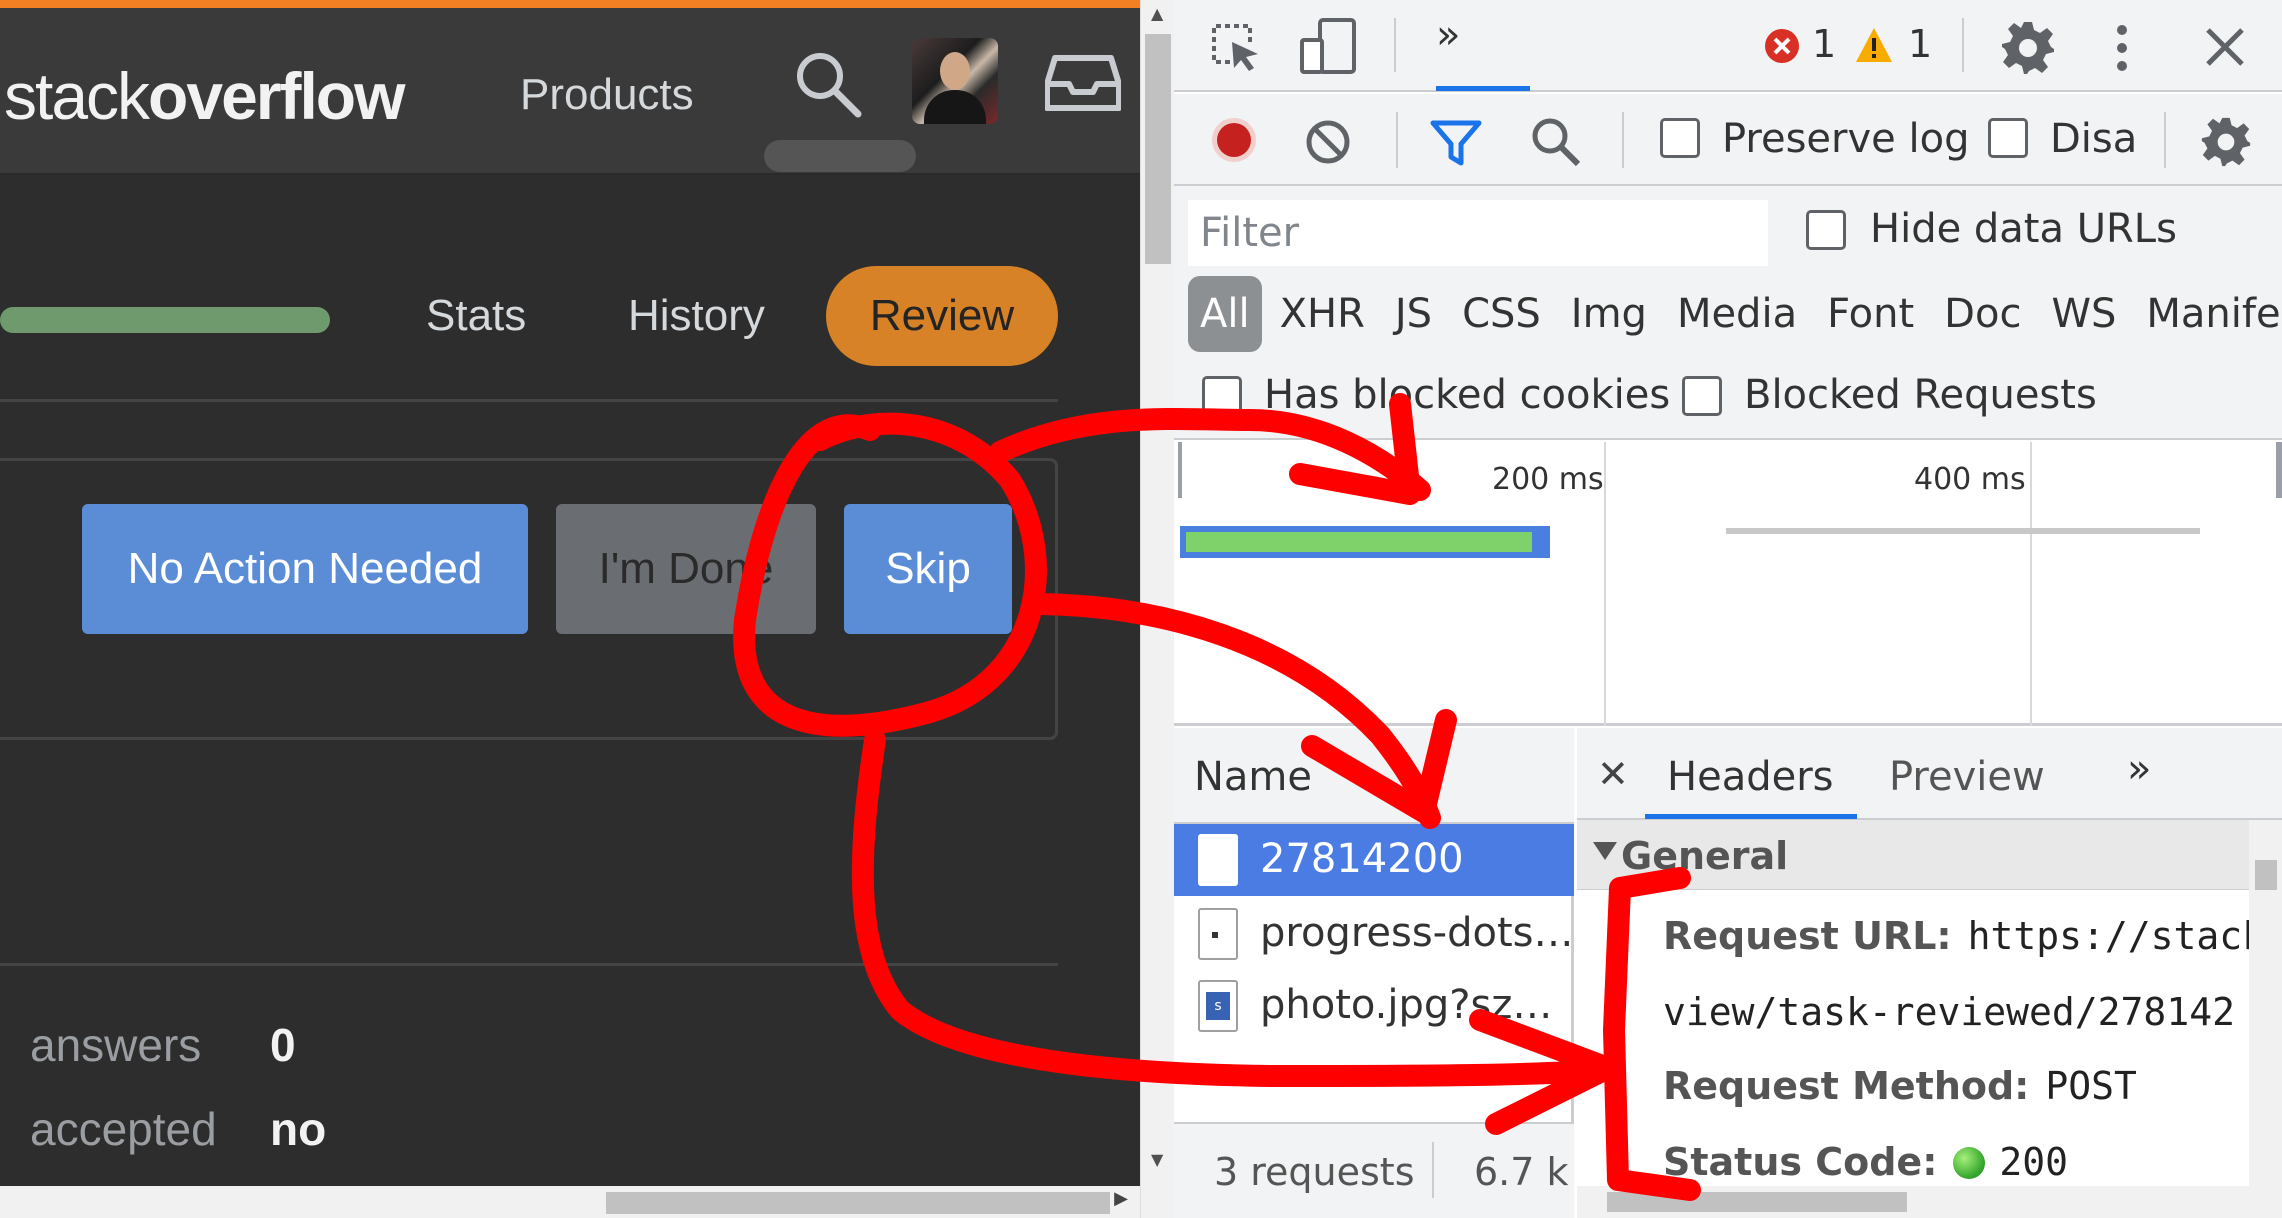 This screenshot has height=1218, width=2282. I want to click on request-row: 27814200, so click(1374, 860).